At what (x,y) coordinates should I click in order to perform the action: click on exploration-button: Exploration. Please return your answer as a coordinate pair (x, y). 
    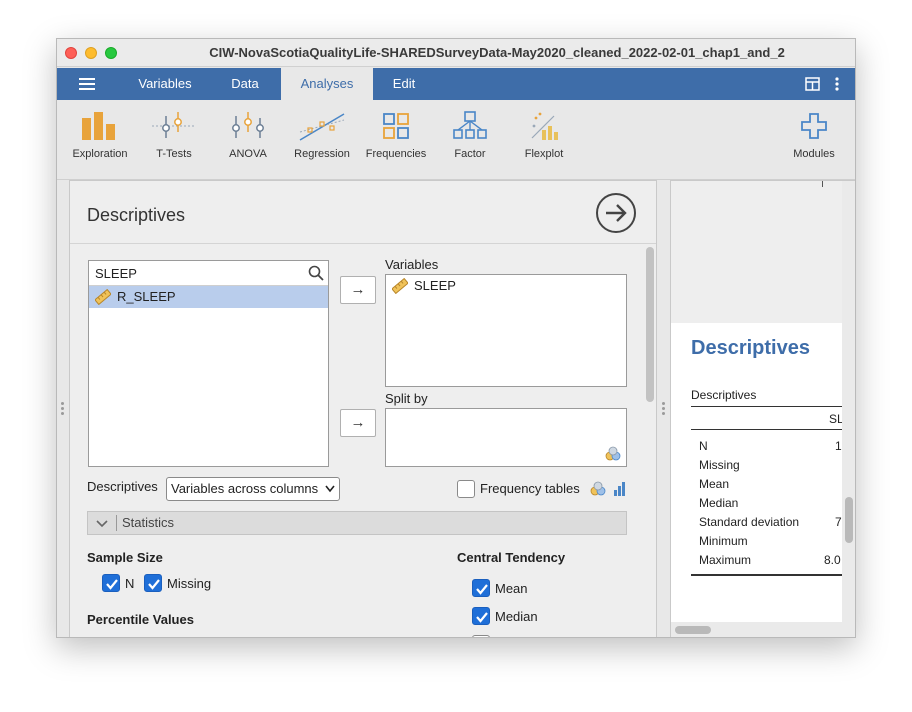
    Looking at the image, I should click on (100, 135).